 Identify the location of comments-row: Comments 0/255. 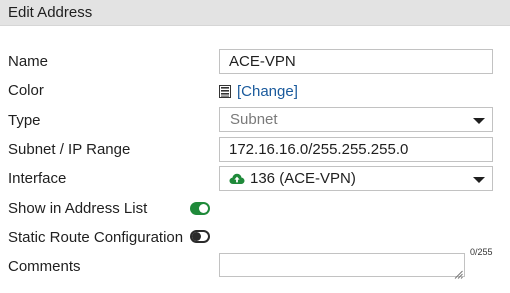
(255, 263).